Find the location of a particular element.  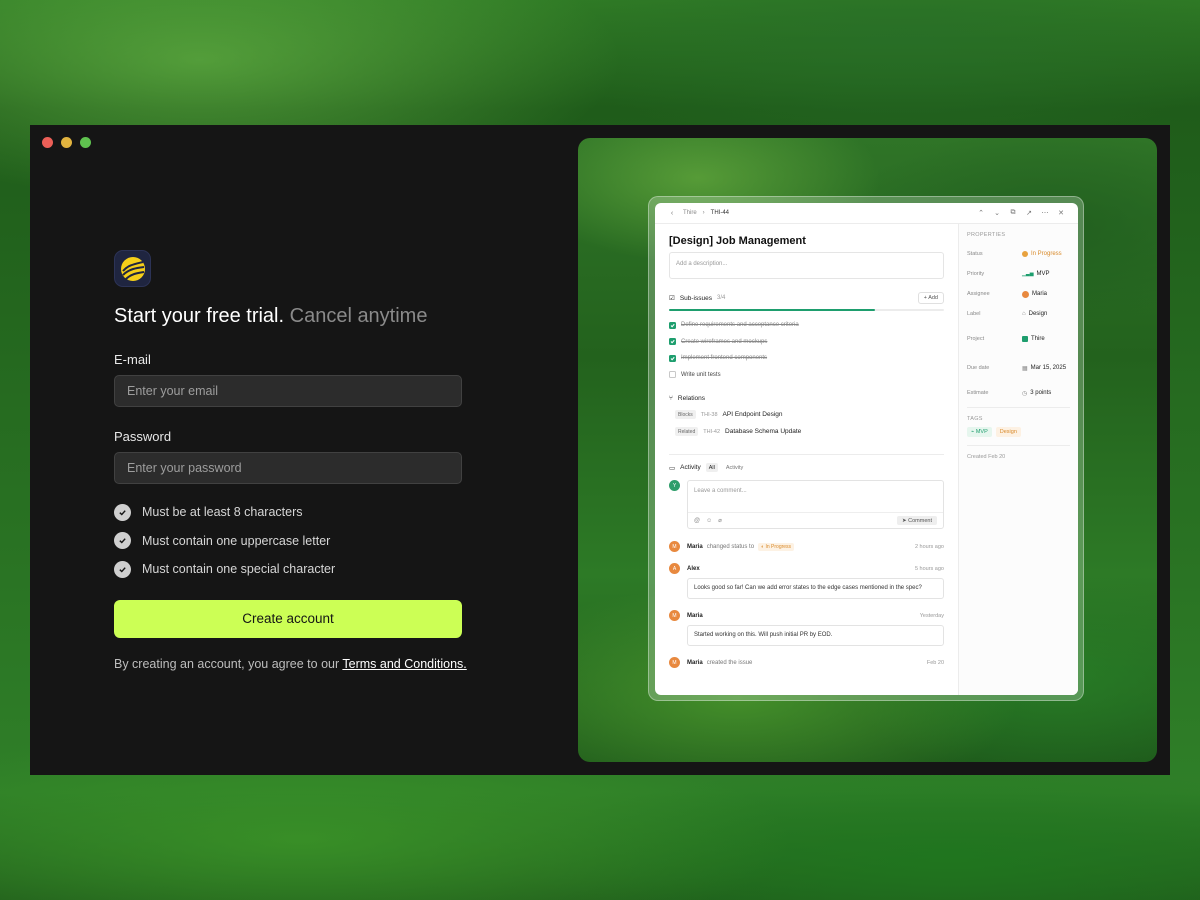

avatar: A is located at coordinates (674, 568).